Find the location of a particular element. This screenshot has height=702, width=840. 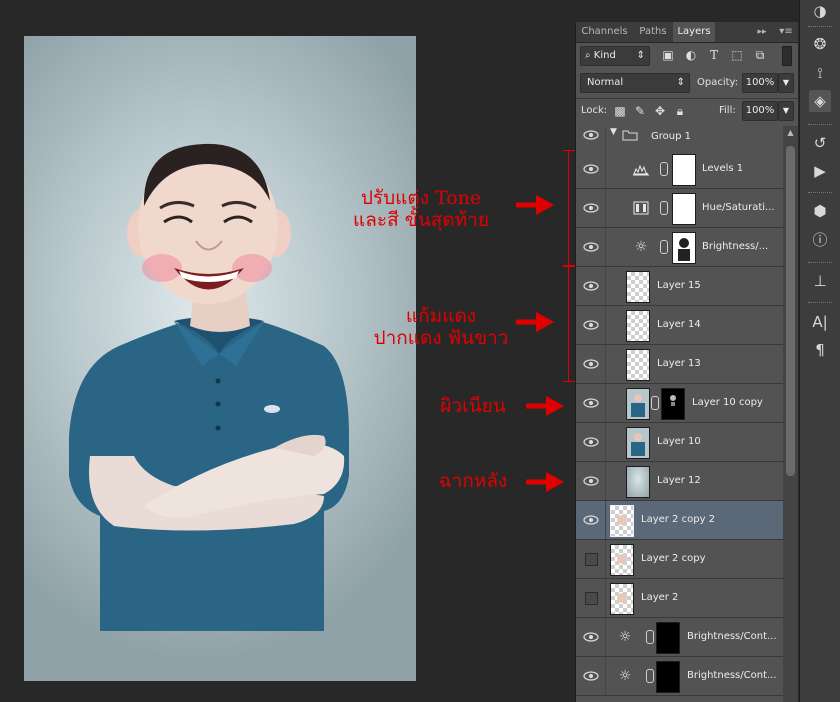

scrollbar-thumb is located at coordinates (790, 311).